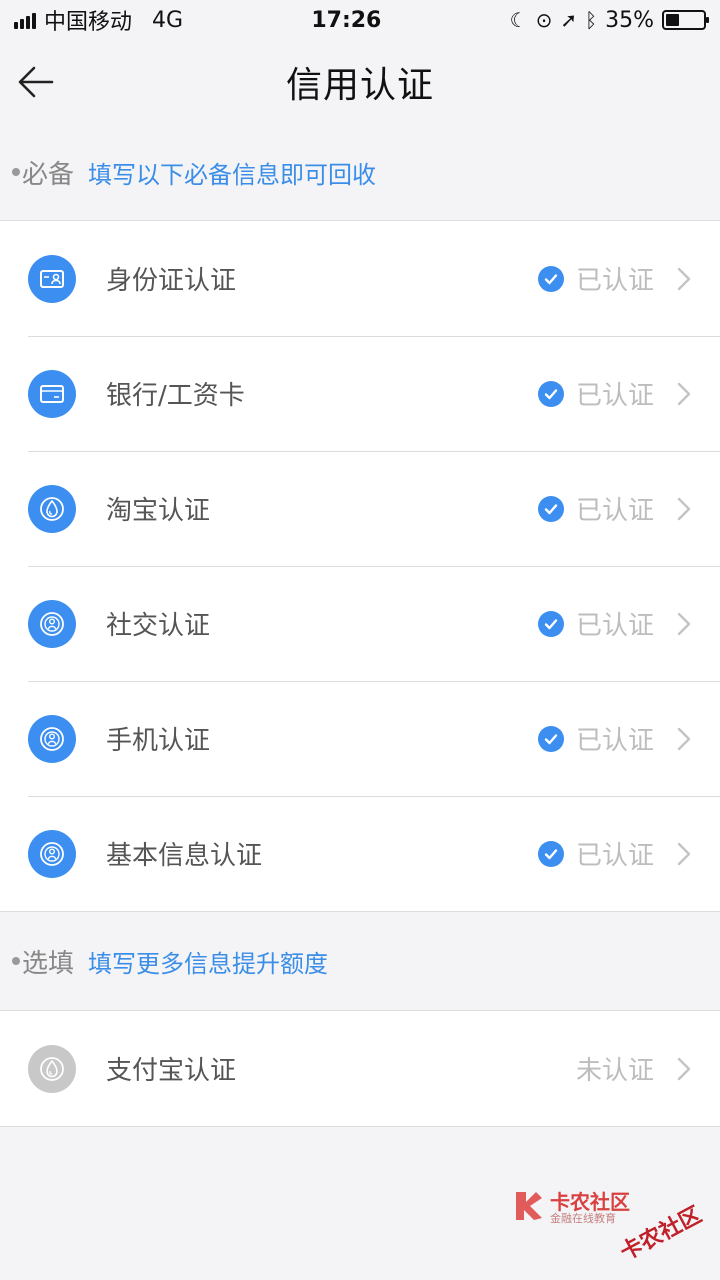 The height and width of the screenshot is (1280, 720). What do you see at coordinates (158, 511) in the screenshot?
I see `row-label: 淘宝认证` at bounding box center [158, 511].